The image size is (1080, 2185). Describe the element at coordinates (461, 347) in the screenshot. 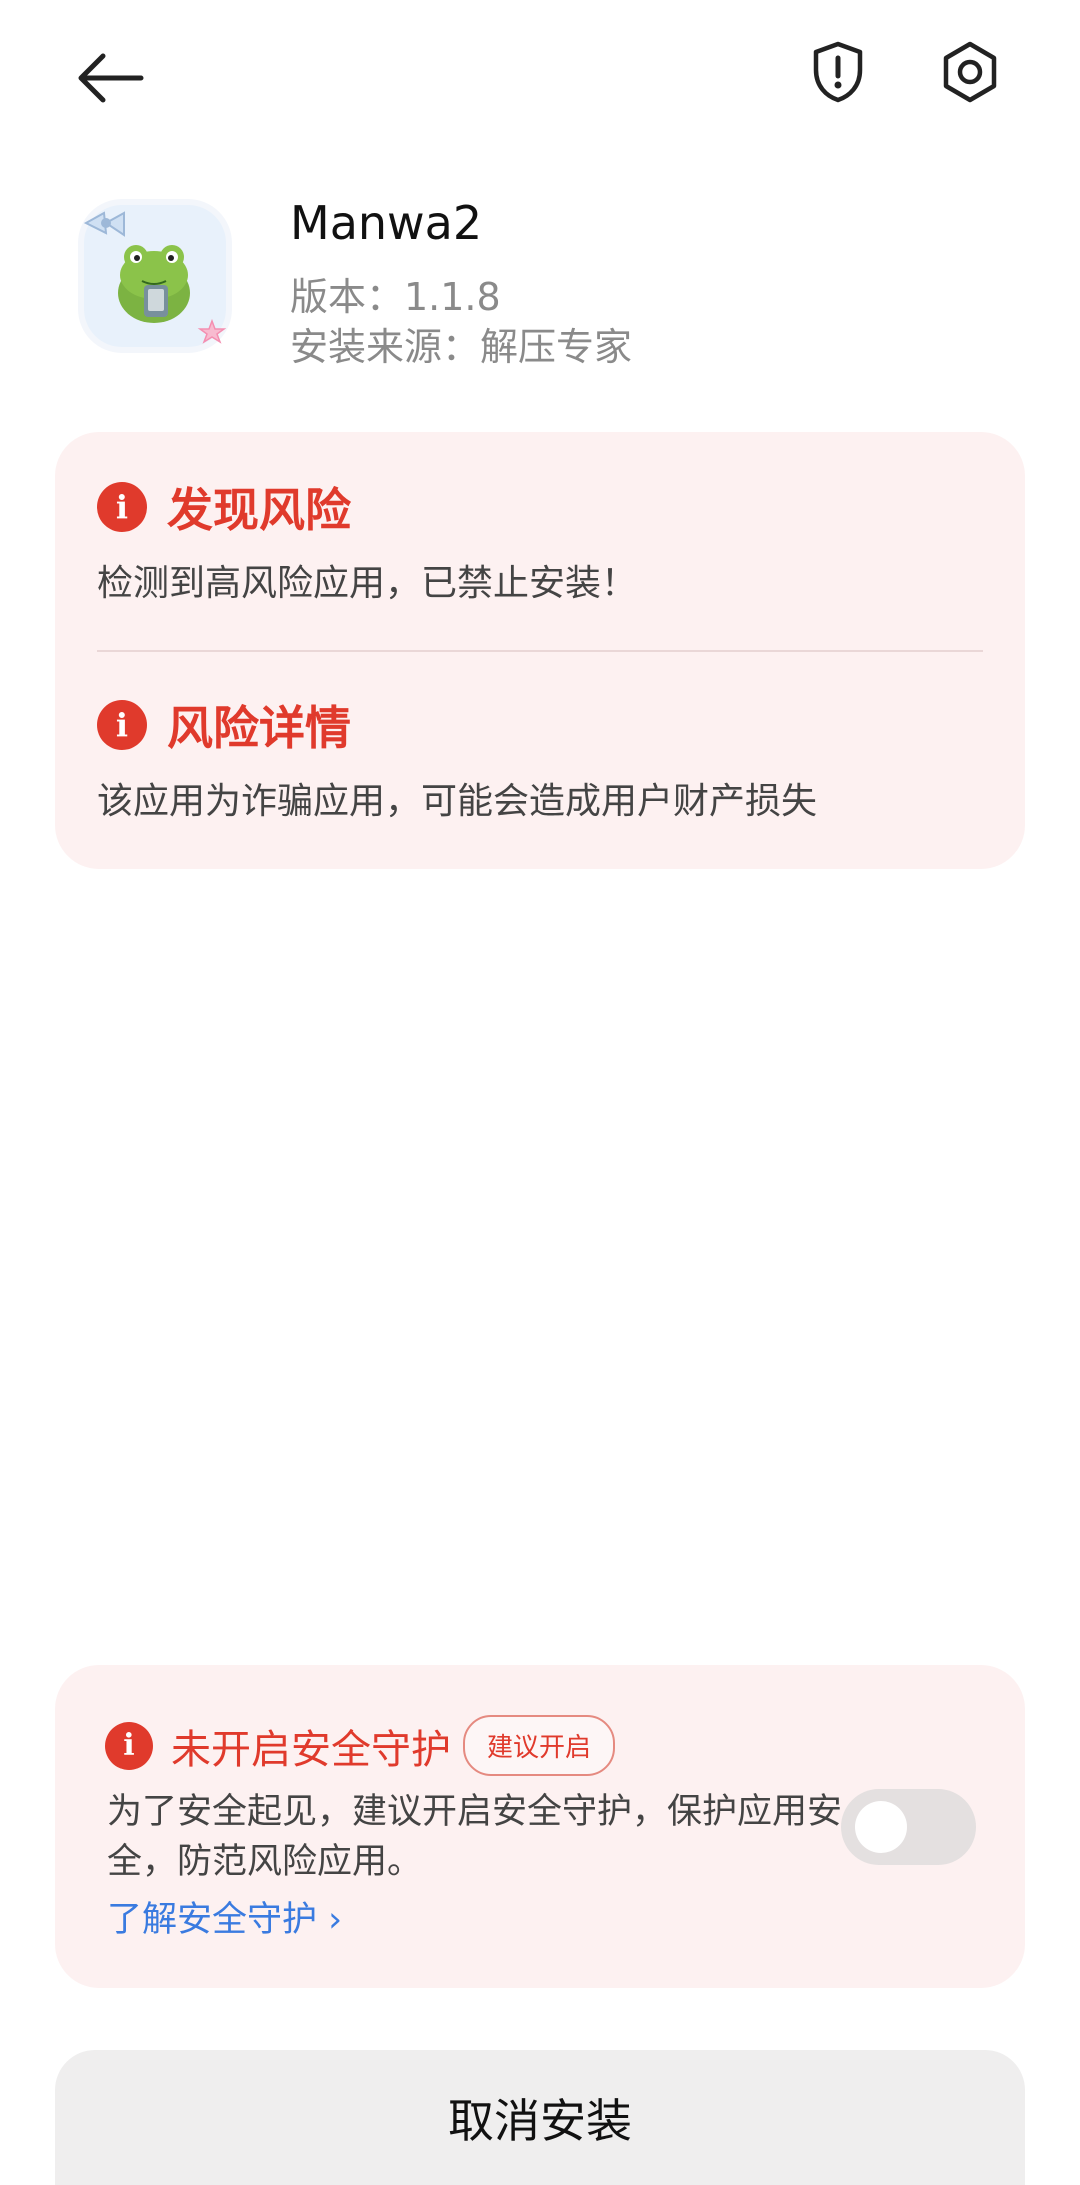

I see `install-source: 安装来源：解压专家` at that location.